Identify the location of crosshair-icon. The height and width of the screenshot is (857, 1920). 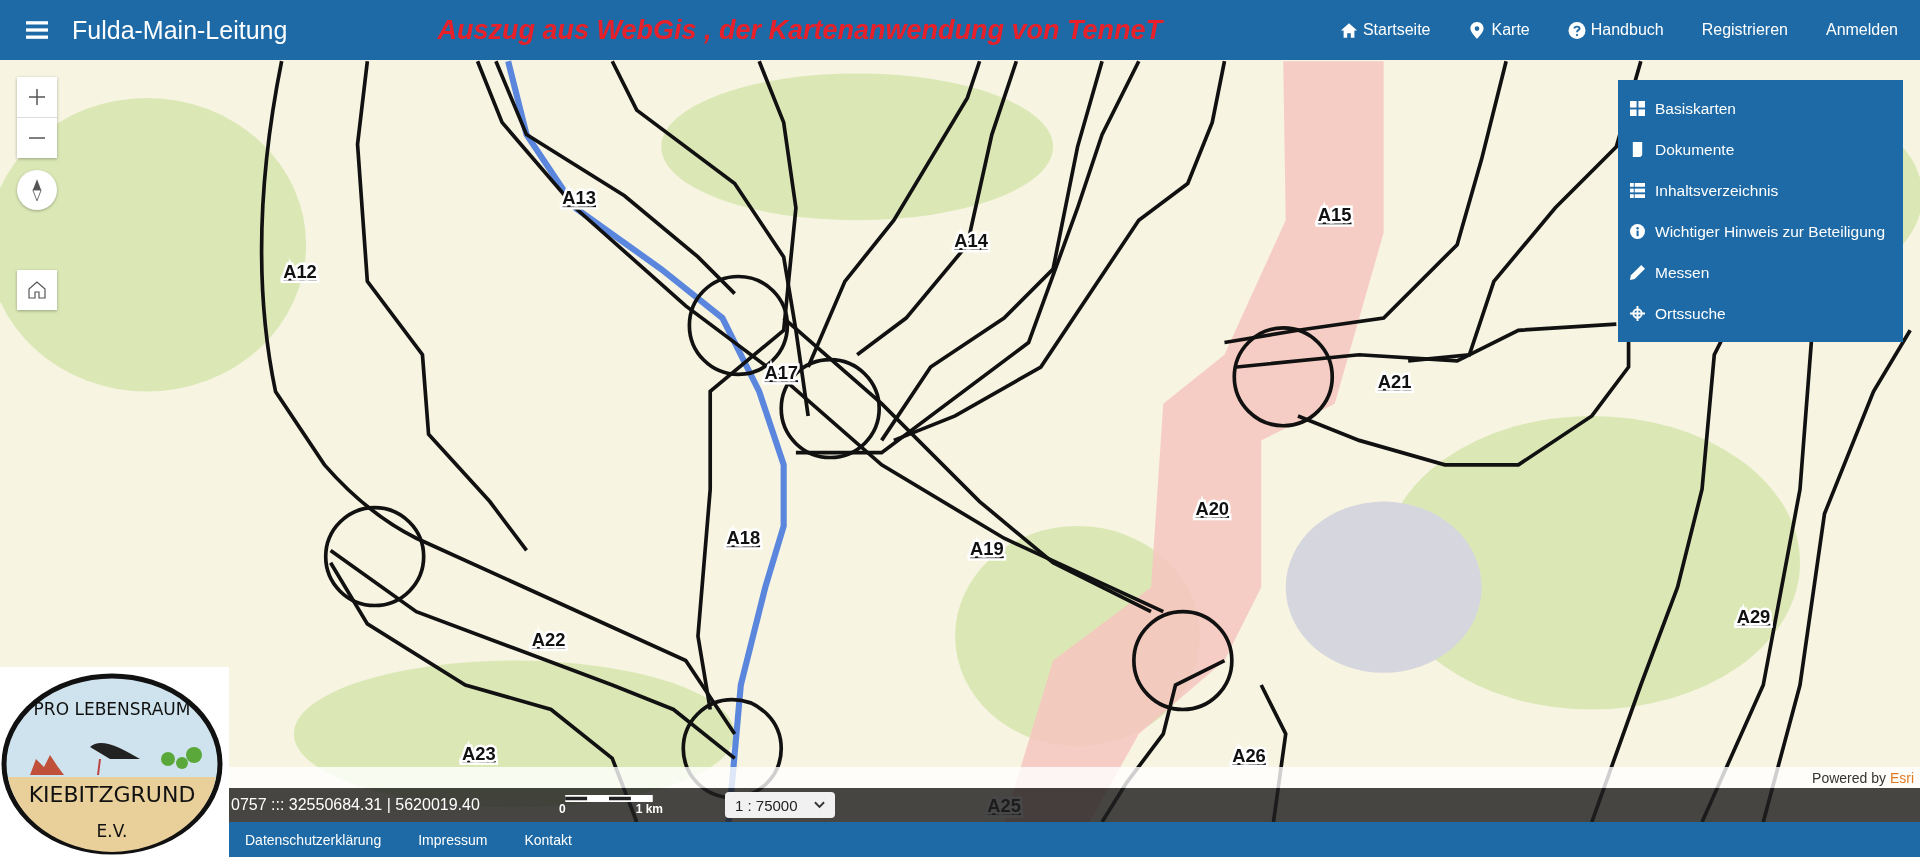
(1637, 313).